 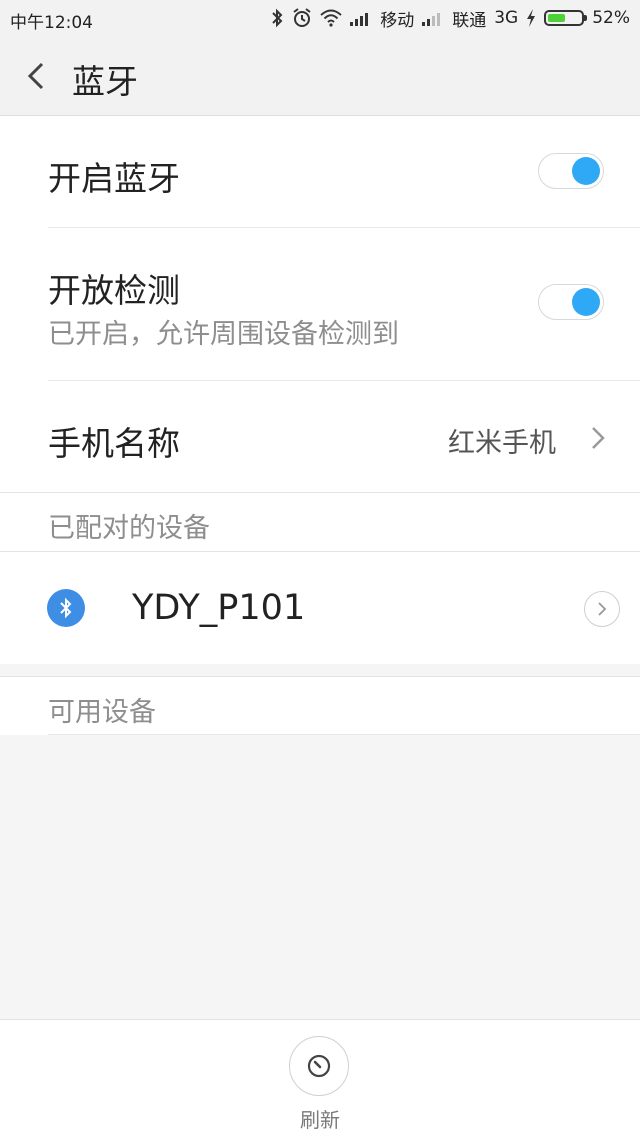 I want to click on discoverable-toggle-label: 开放检测, so click(x=114, y=290).